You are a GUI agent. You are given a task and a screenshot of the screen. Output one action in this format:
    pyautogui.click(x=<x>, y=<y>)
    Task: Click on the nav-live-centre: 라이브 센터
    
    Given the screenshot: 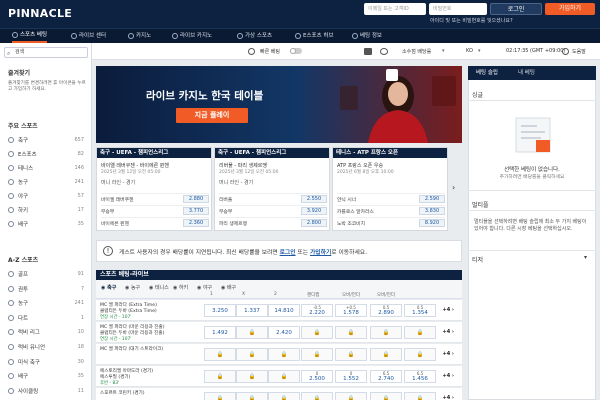 What is the action you would take?
    pyautogui.click(x=88, y=36)
    